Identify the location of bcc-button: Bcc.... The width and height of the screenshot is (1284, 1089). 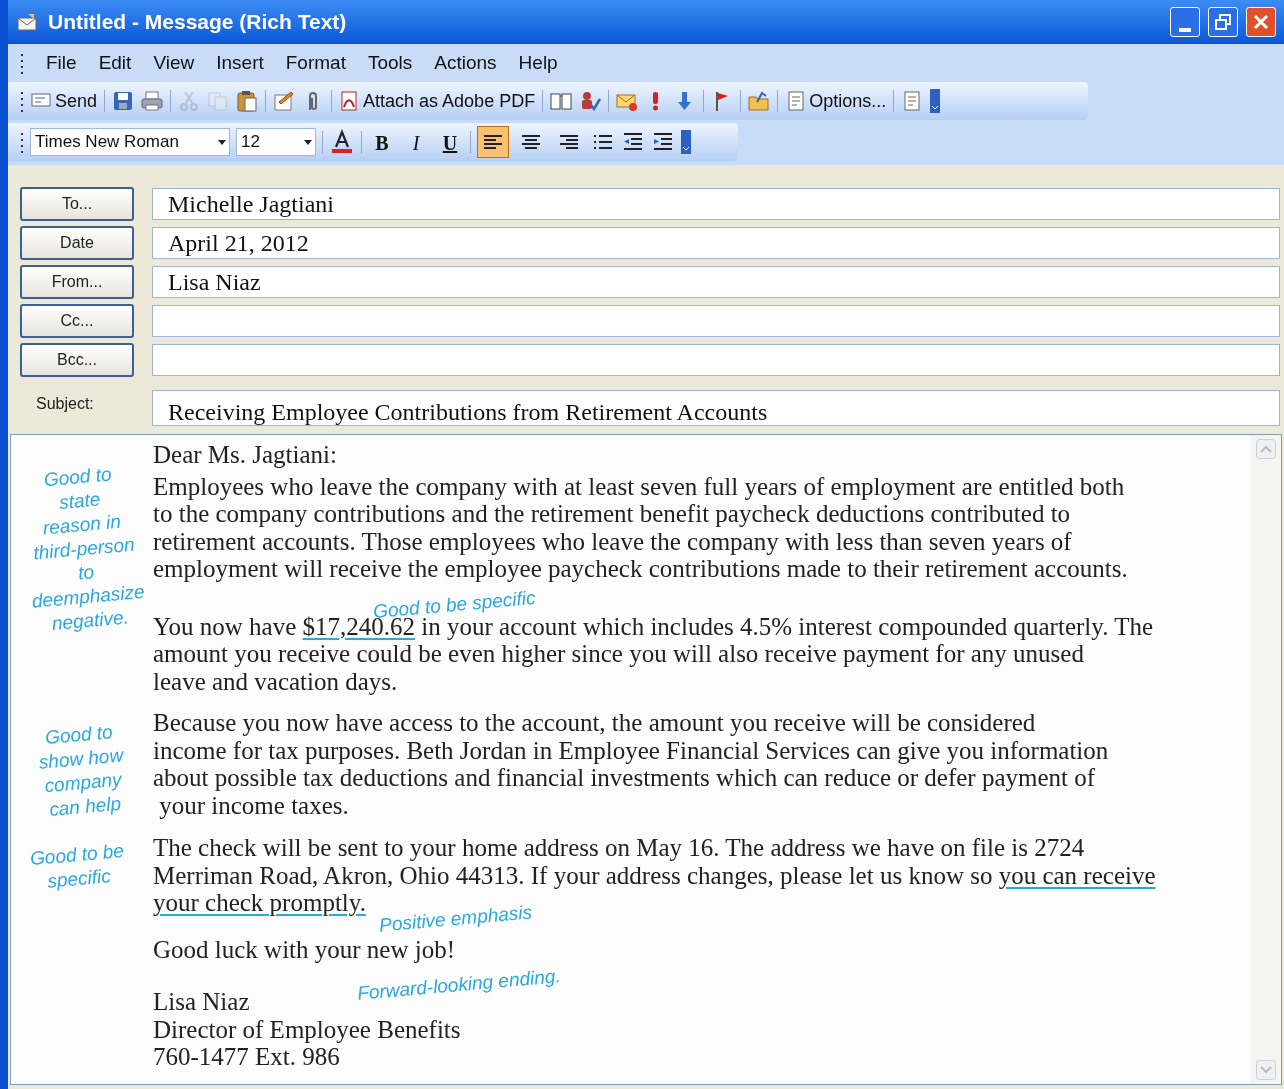
(77, 360).